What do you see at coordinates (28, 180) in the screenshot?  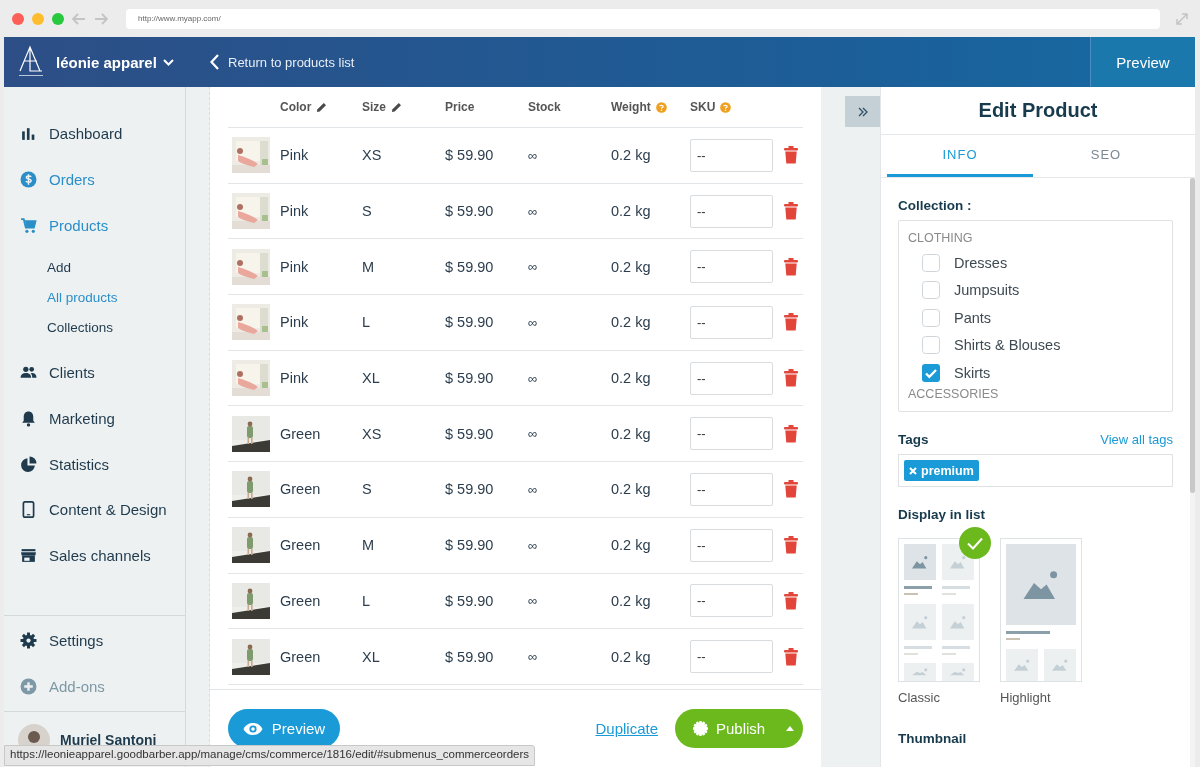 I see `dollar-icon` at bounding box center [28, 180].